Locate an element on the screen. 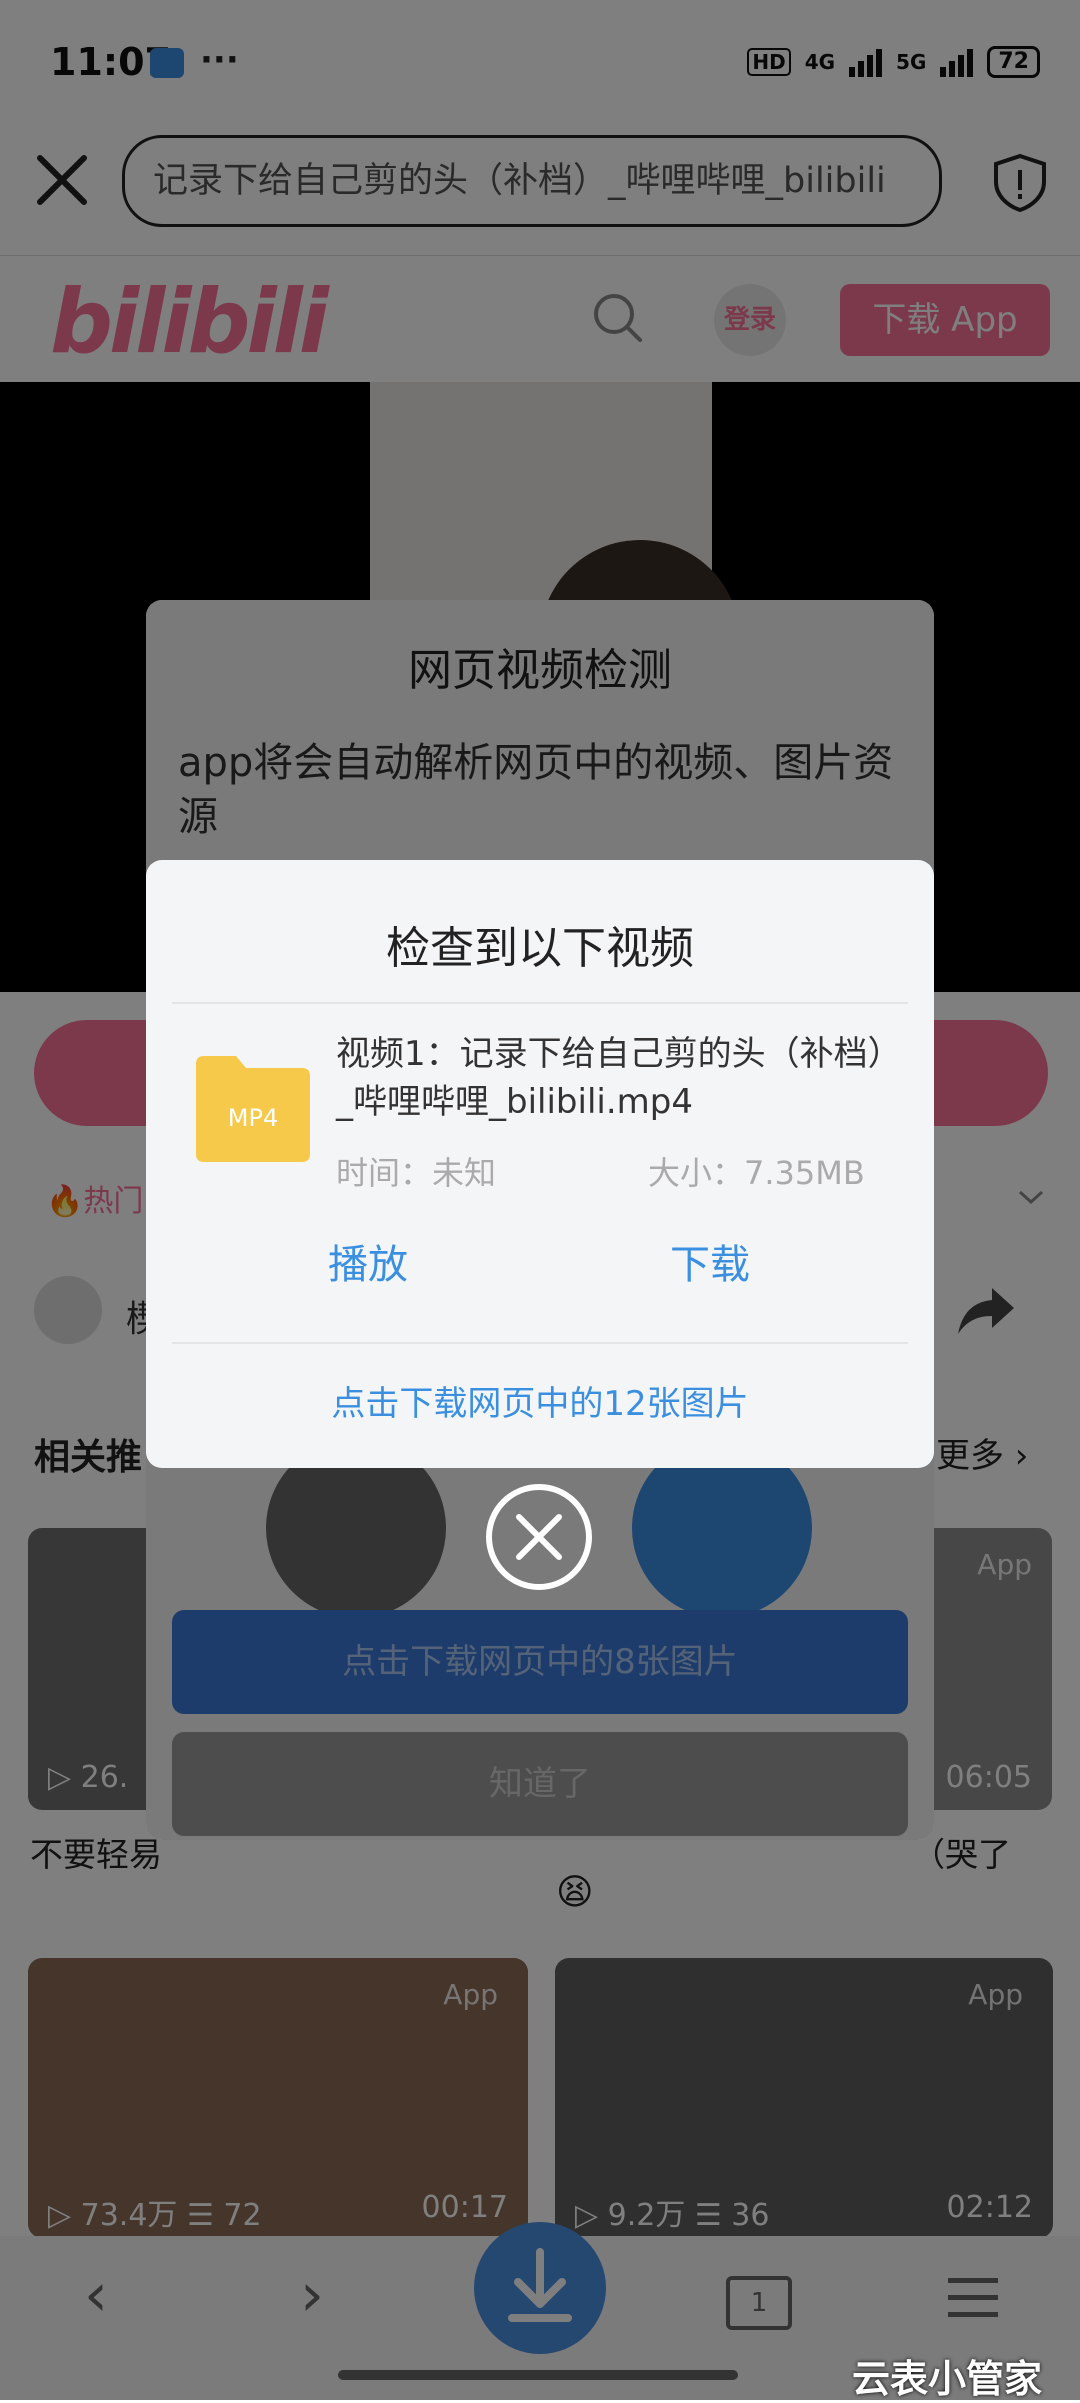 The height and width of the screenshot is (2403, 1080). mp4-folder-icon: MP4 is located at coordinates (253, 1109).